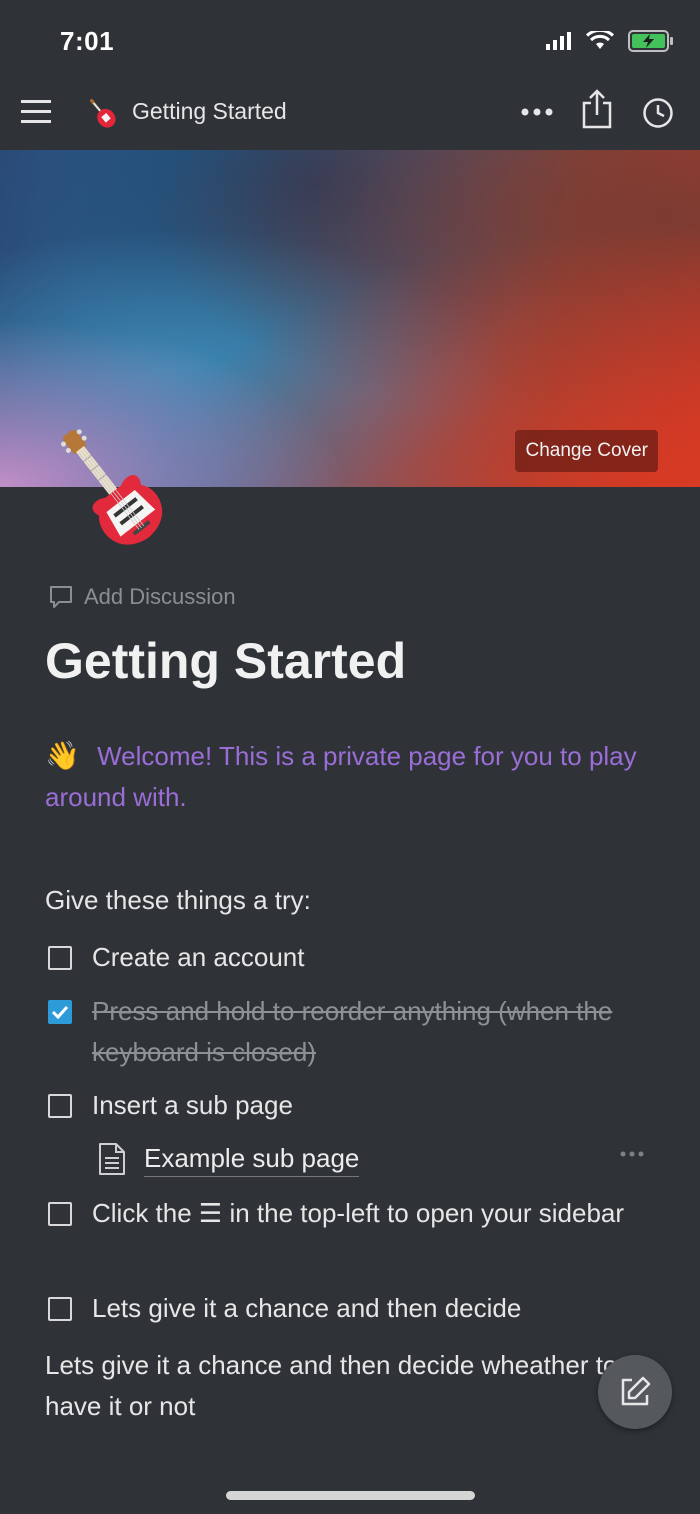  Describe the element at coordinates (350, 1495) in the screenshot. I see `home-indicator` at that location.